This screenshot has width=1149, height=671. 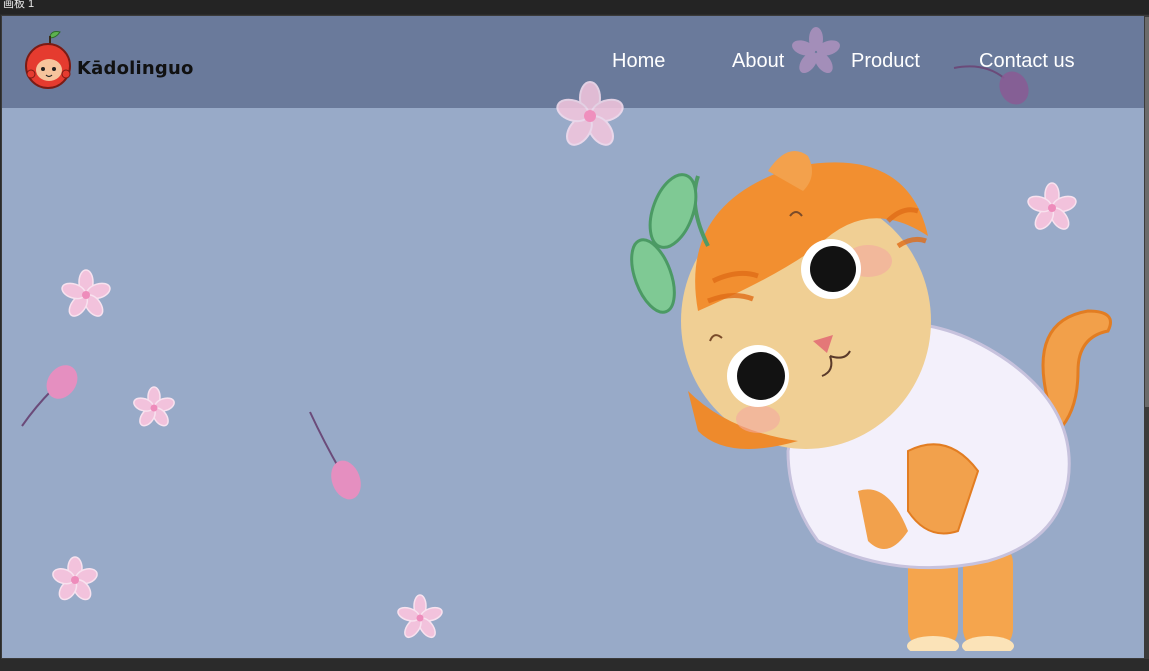 I want to click on apple-mascot-icon, so click(x=48, y=60).